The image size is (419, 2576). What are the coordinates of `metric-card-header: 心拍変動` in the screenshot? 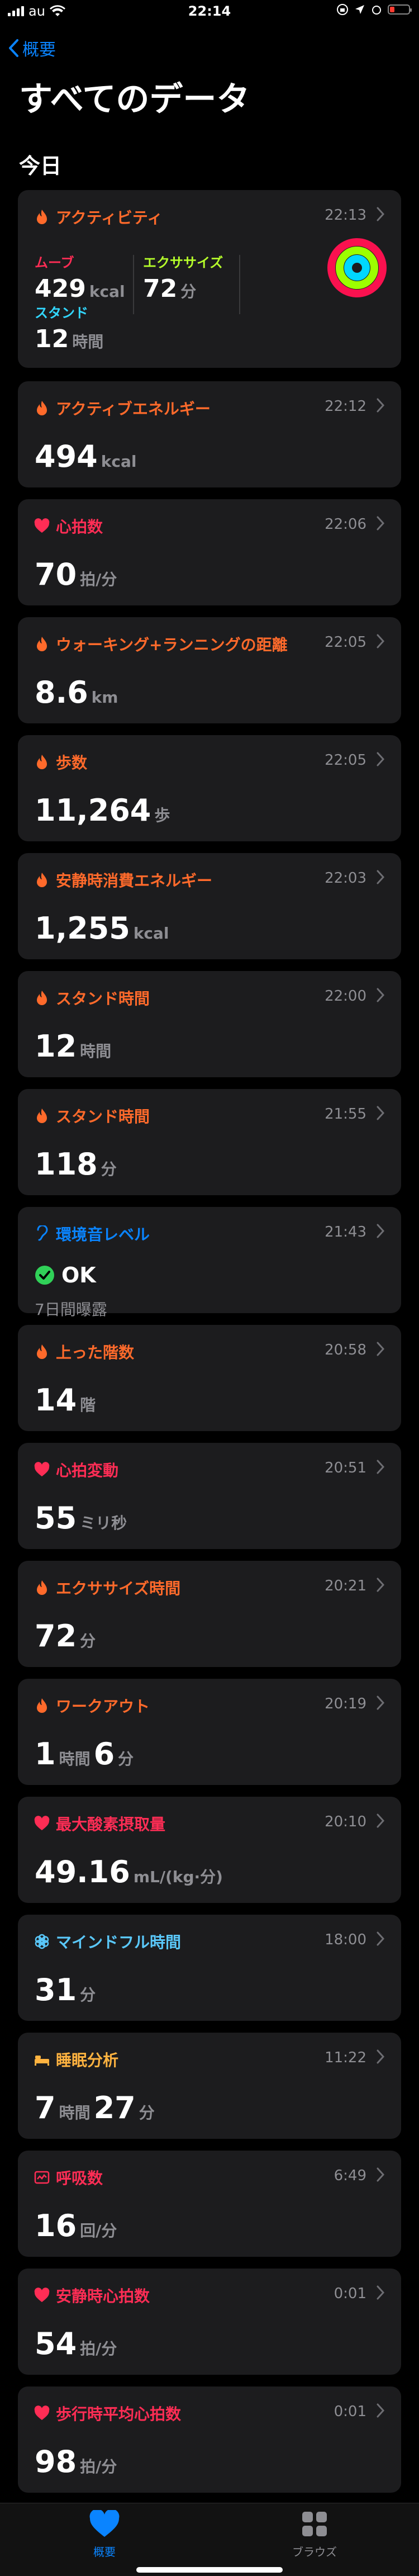 It's located at (76, 1470).